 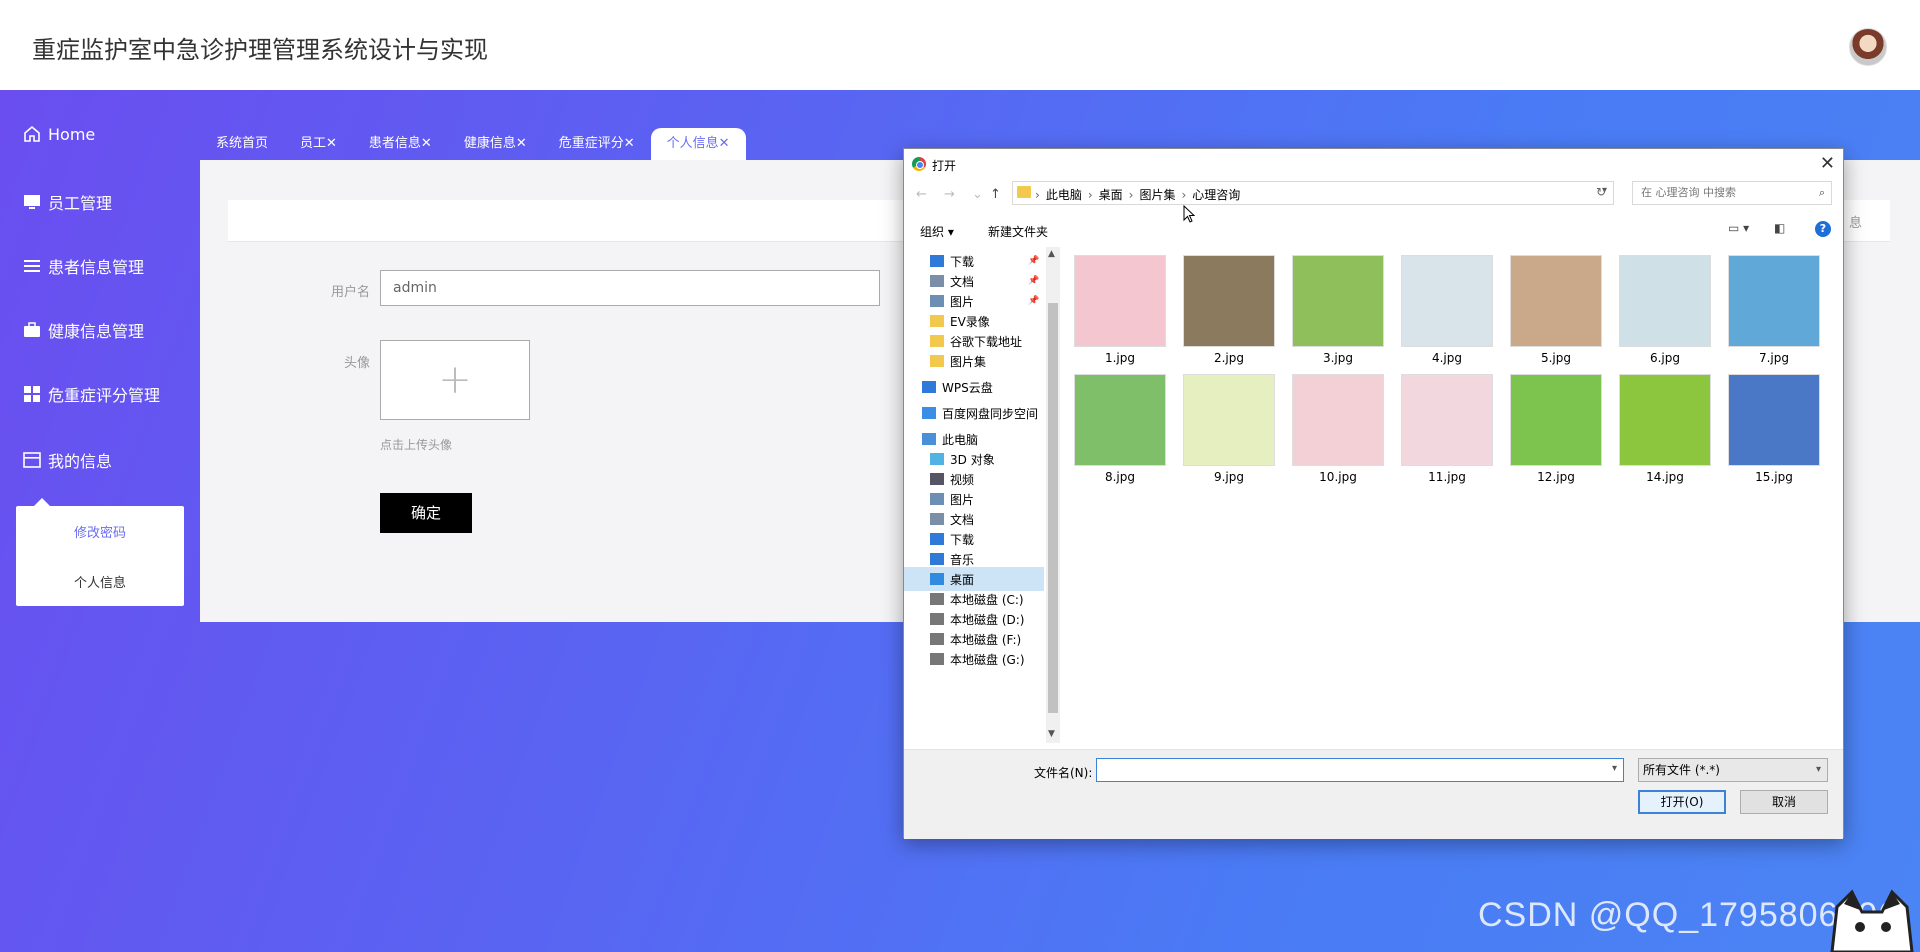 I want to click on tree-item: WPS云盘, so click(x=948, y=387).